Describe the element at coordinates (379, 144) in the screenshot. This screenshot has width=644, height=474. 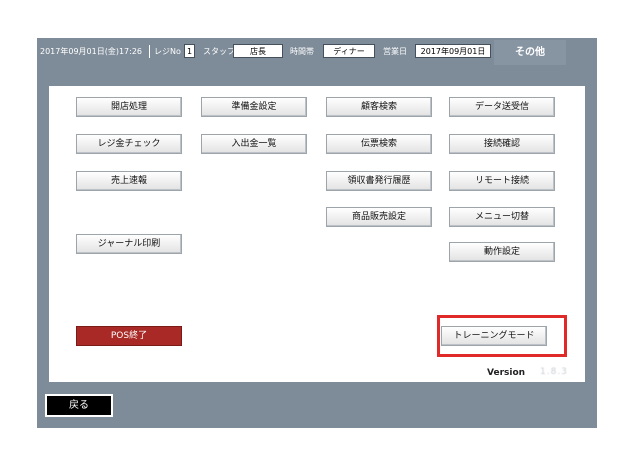
I see `slip-search-button: 伝票検索` at that location.